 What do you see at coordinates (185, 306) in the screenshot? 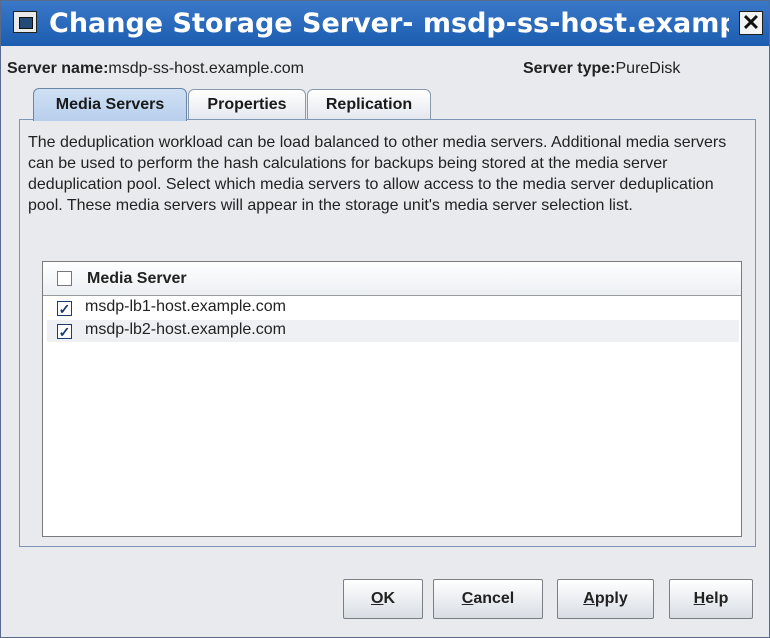
I see `media-server-name: msdp-lb1-host.example.com` at bounding box center [185, 306].